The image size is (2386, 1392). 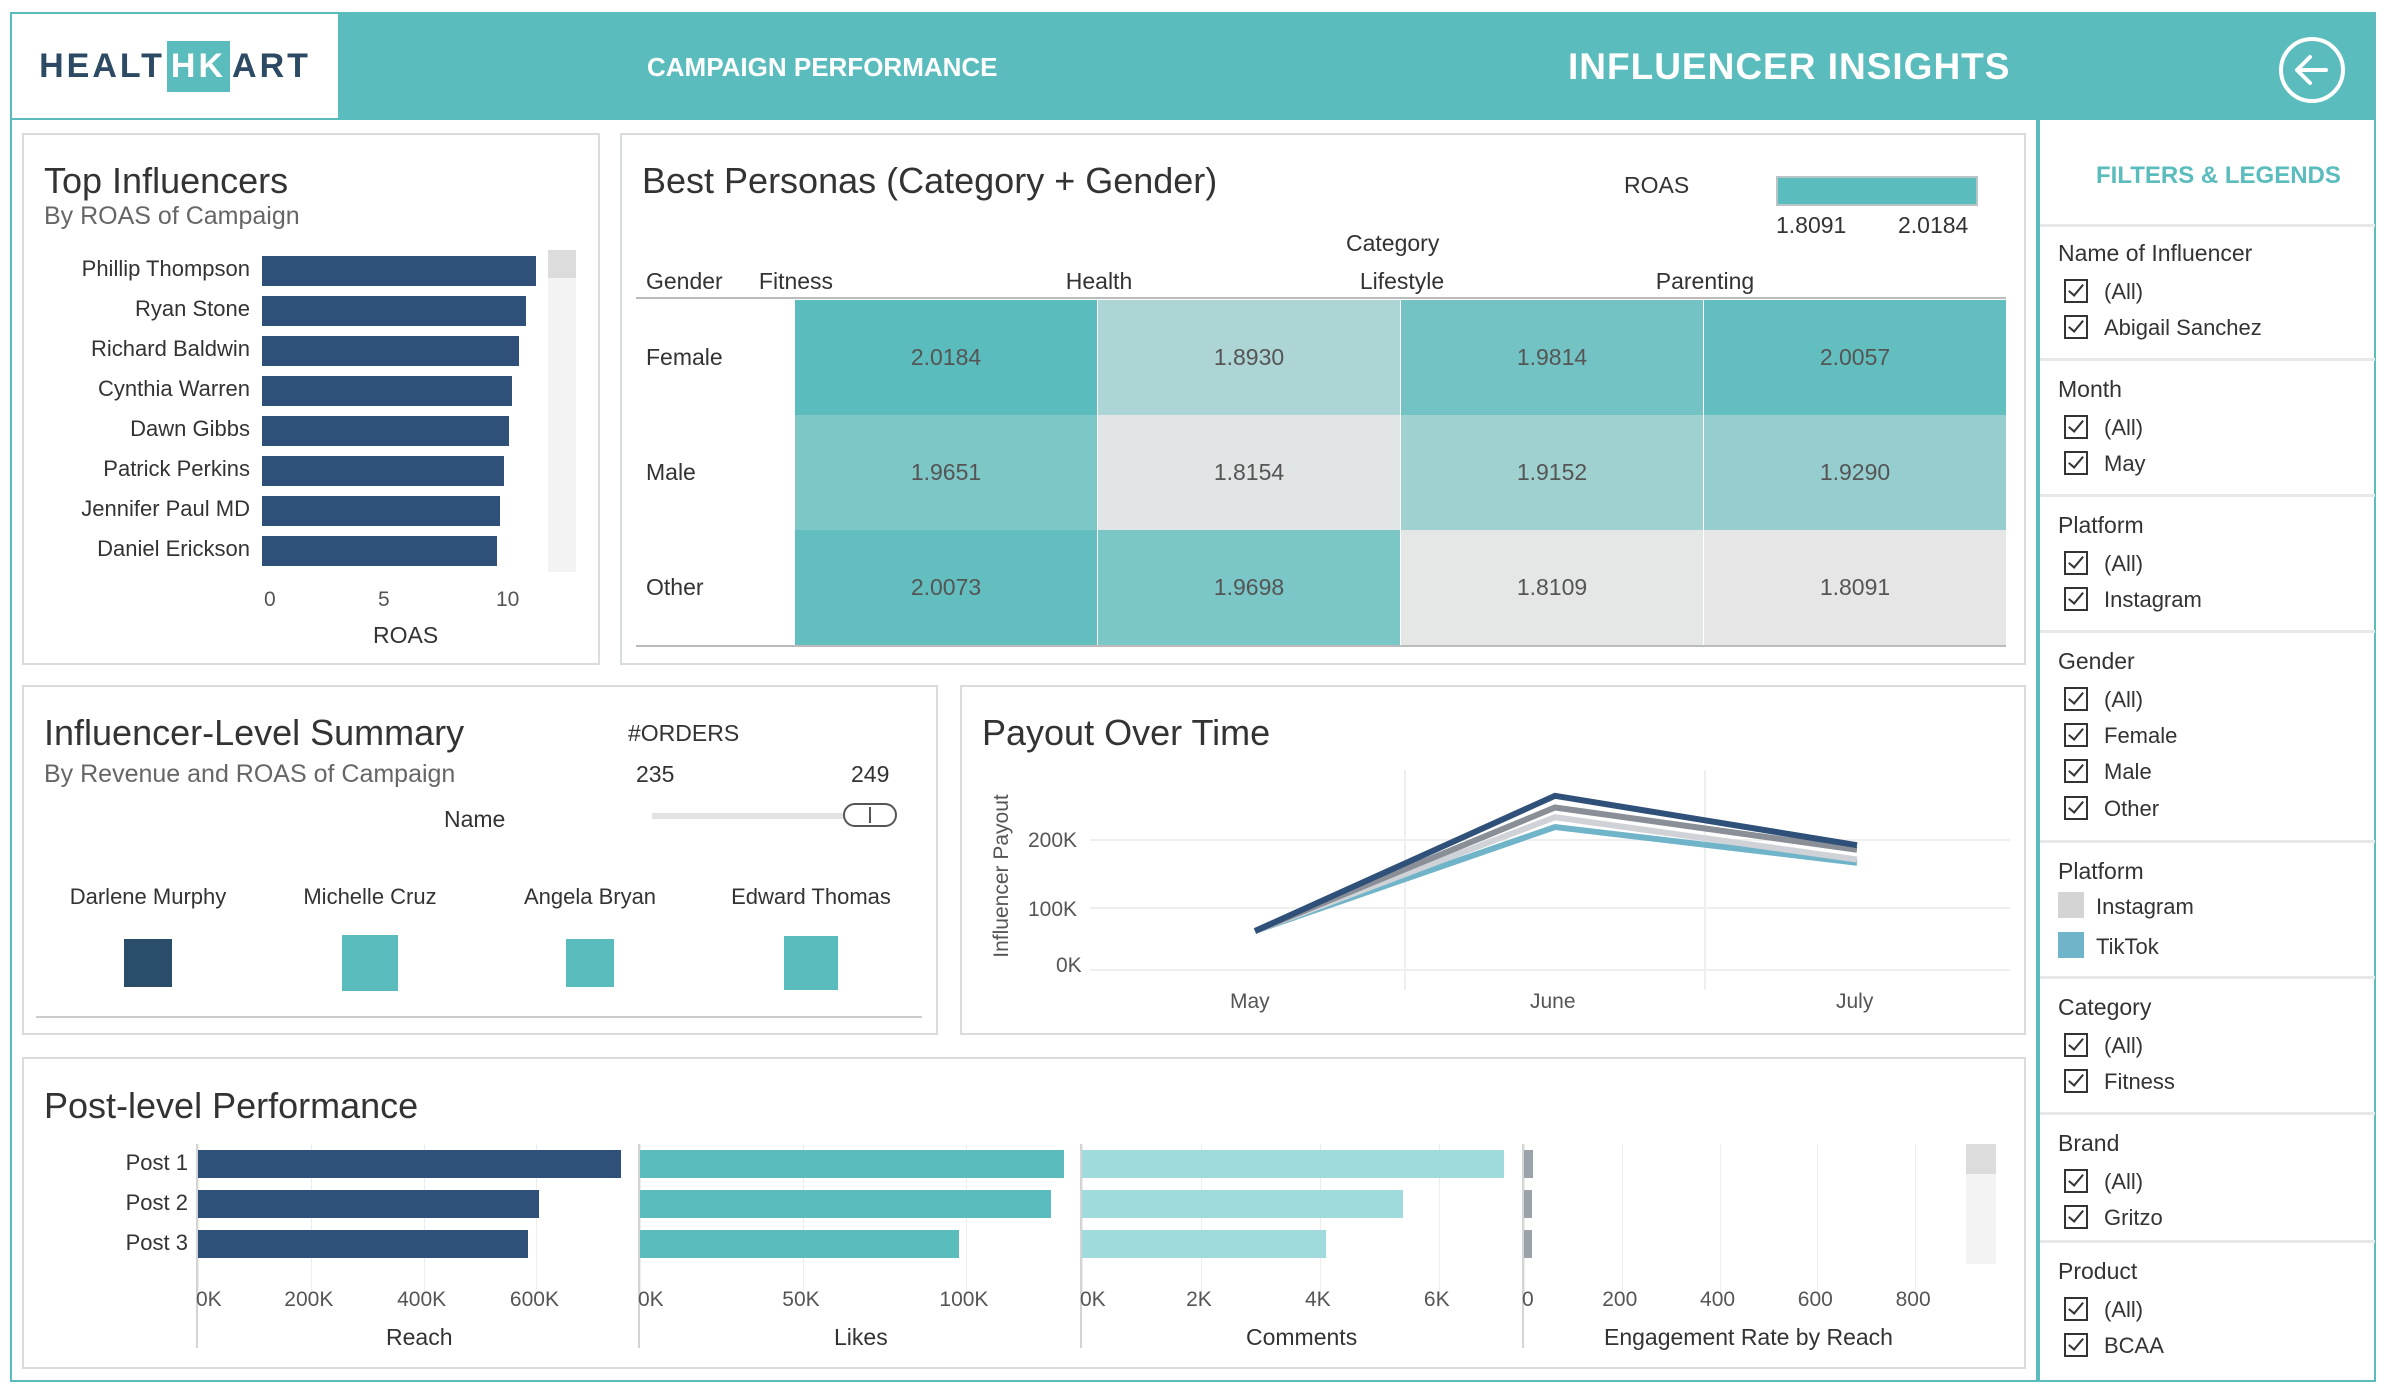 What do you see at coordinates (422, 1299) in the screenshot?
I see `post-tick: 400K` at bounding box center [422, 1299].